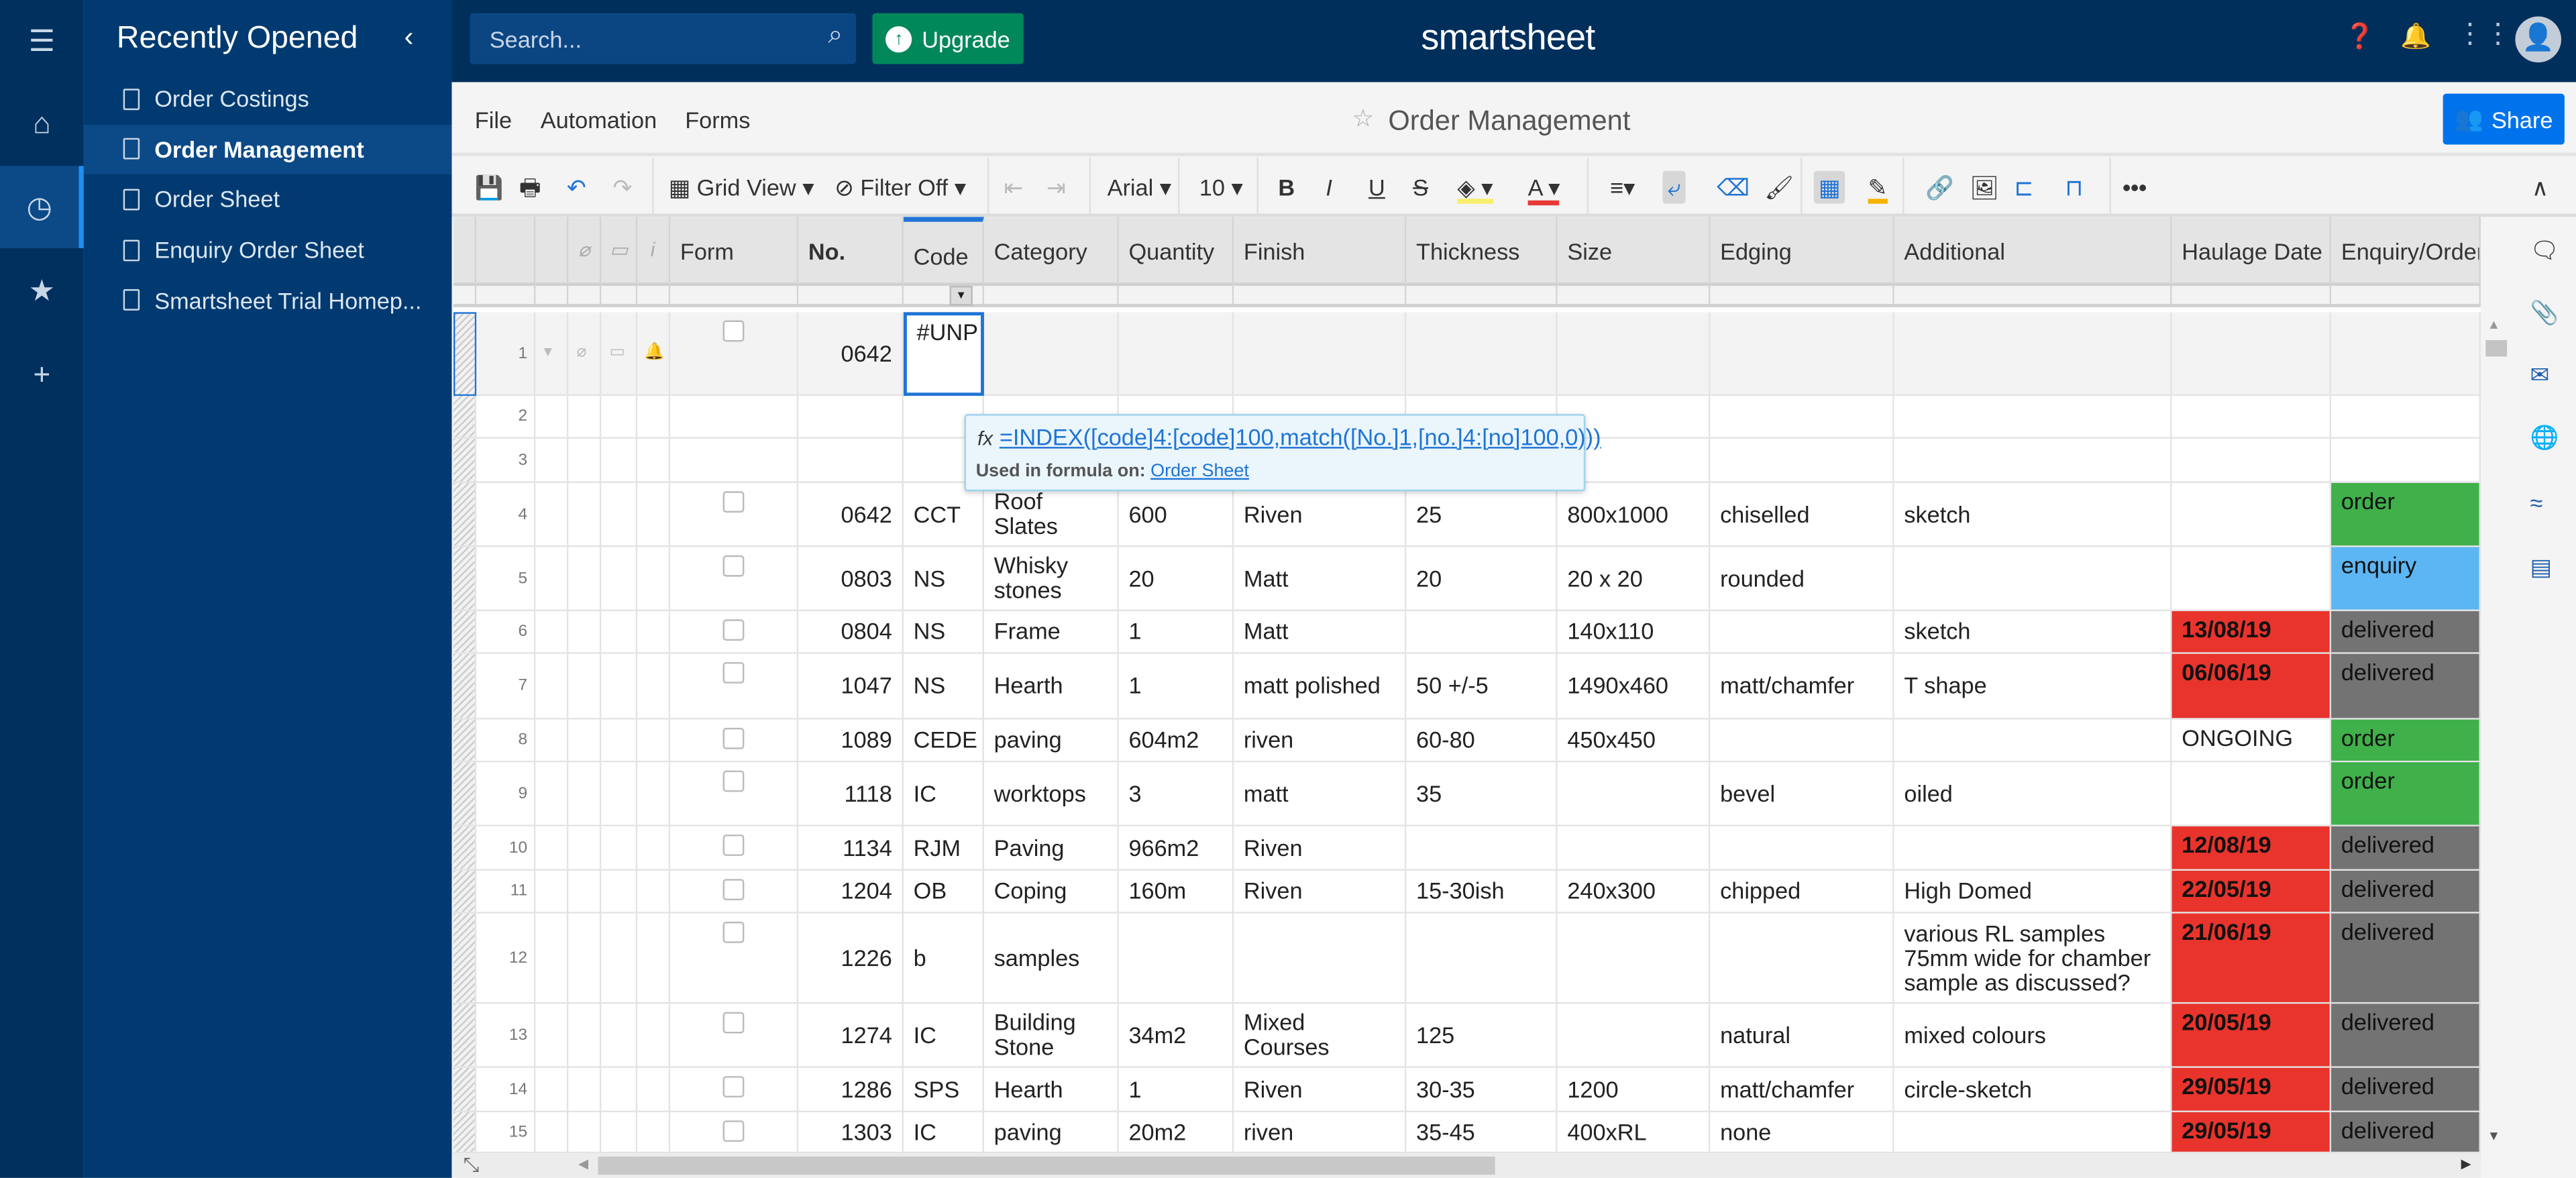 This screenshot has height=1178, width=2576. Describe the element at coordinates (851, 892) in the screenshot. I see `grid-cell: 1204` at that location.